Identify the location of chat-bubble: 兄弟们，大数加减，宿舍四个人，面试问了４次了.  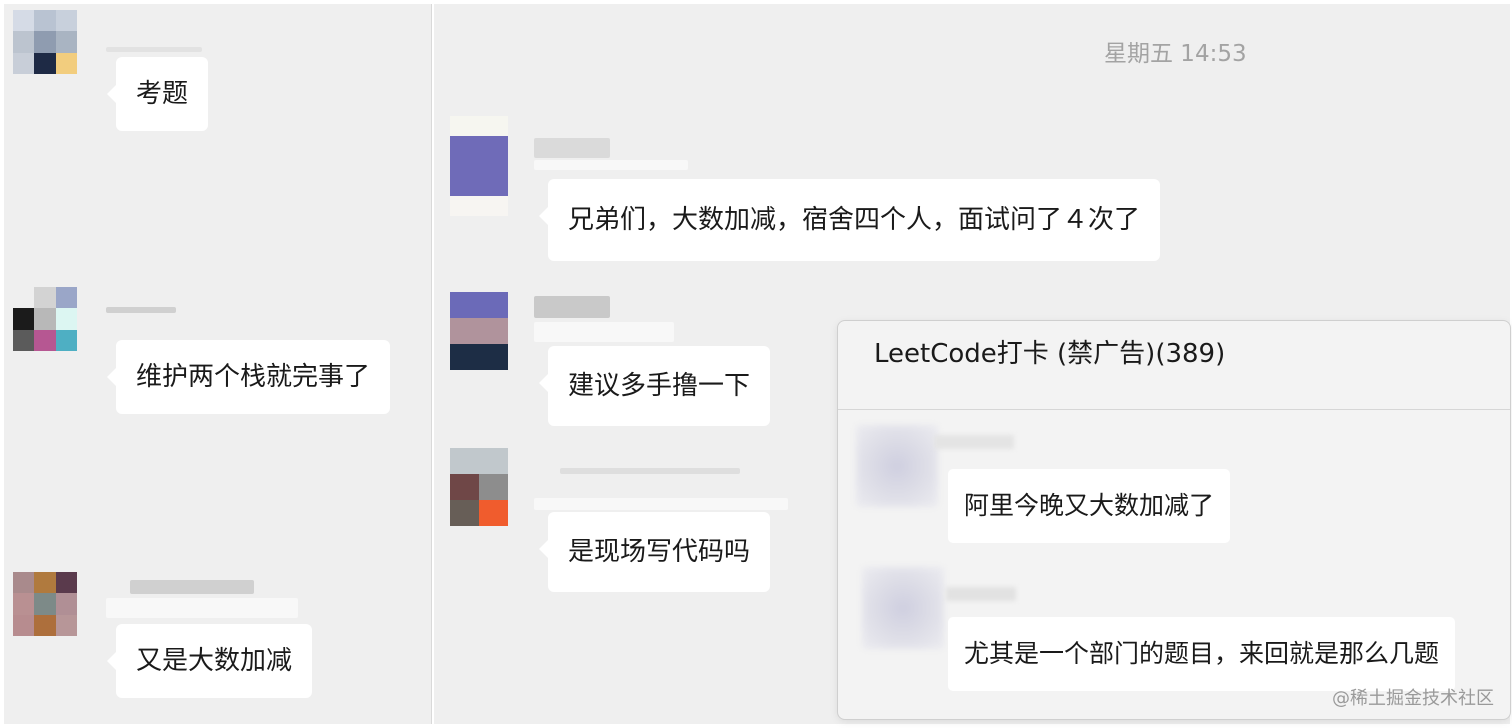
(849, 220).